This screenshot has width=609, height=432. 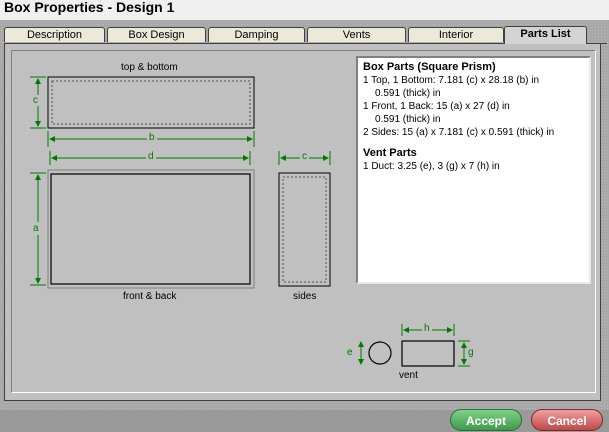 I want to click on cancel-button: Cancel, so click(x=567, y=420).